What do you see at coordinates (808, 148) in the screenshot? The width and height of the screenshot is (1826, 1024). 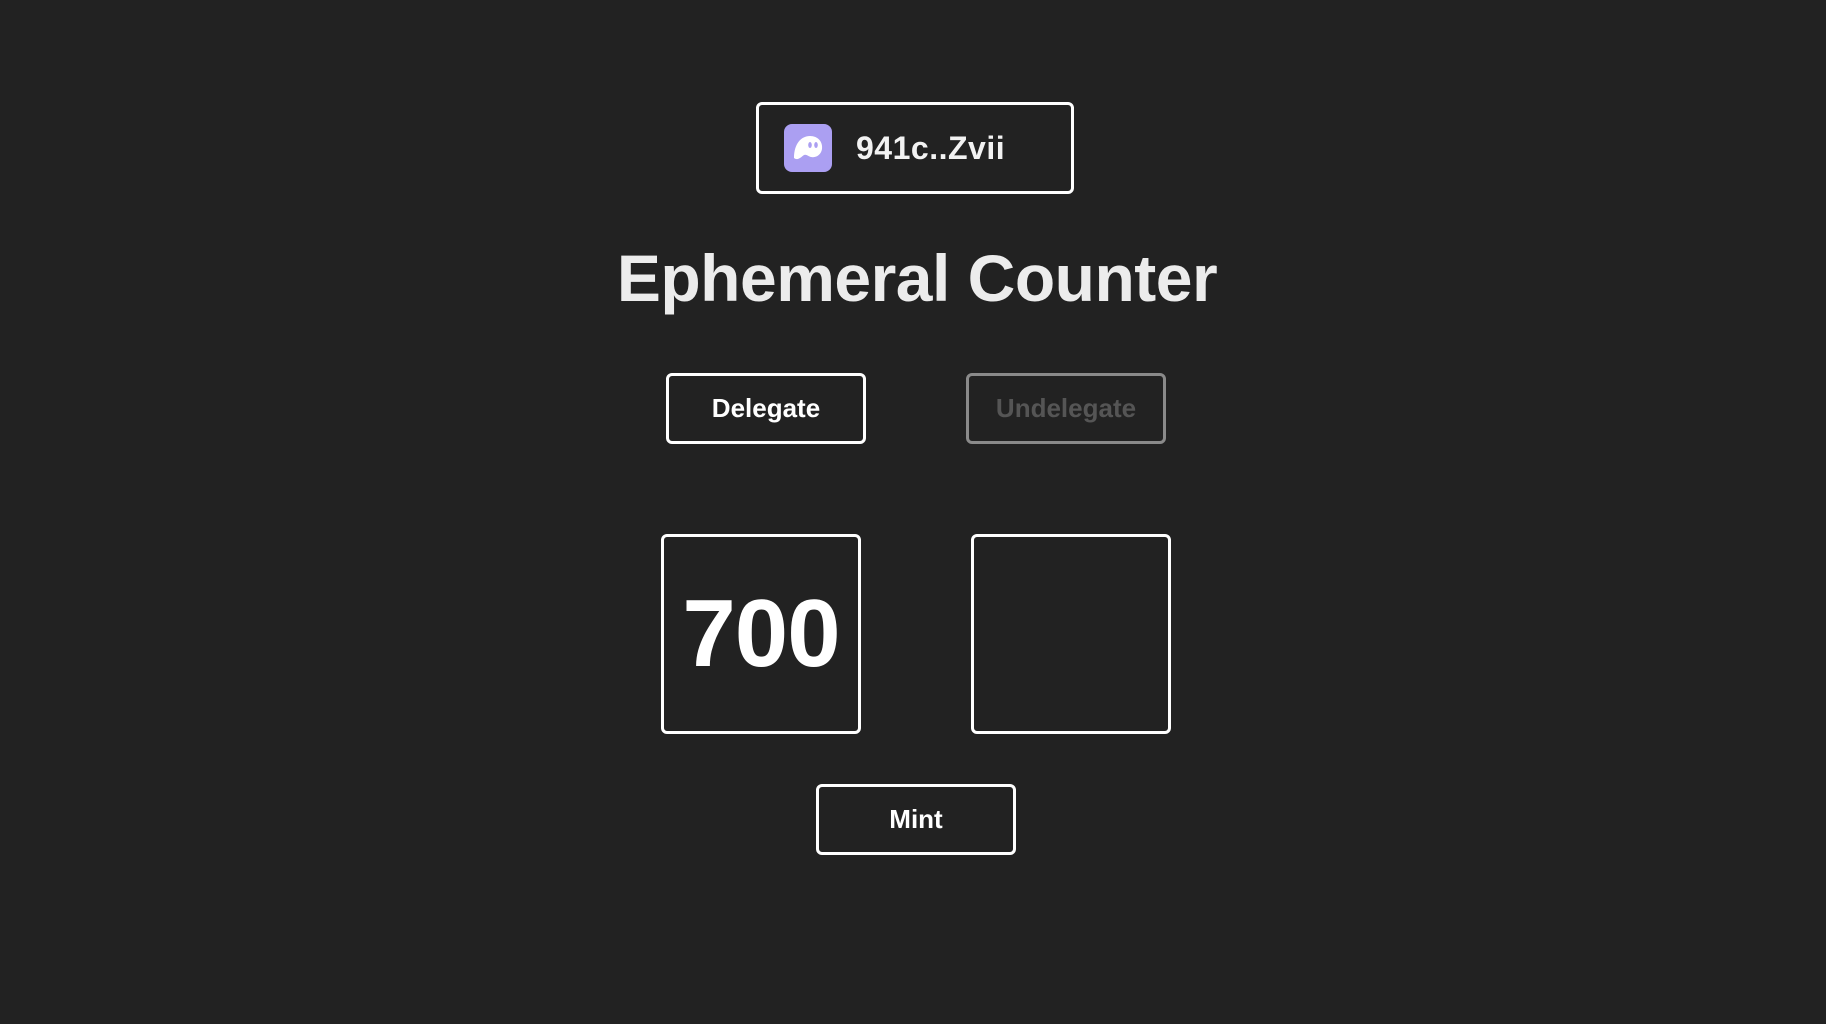 I see `phantom-ghost-icon` at bounding box center [808, 148].